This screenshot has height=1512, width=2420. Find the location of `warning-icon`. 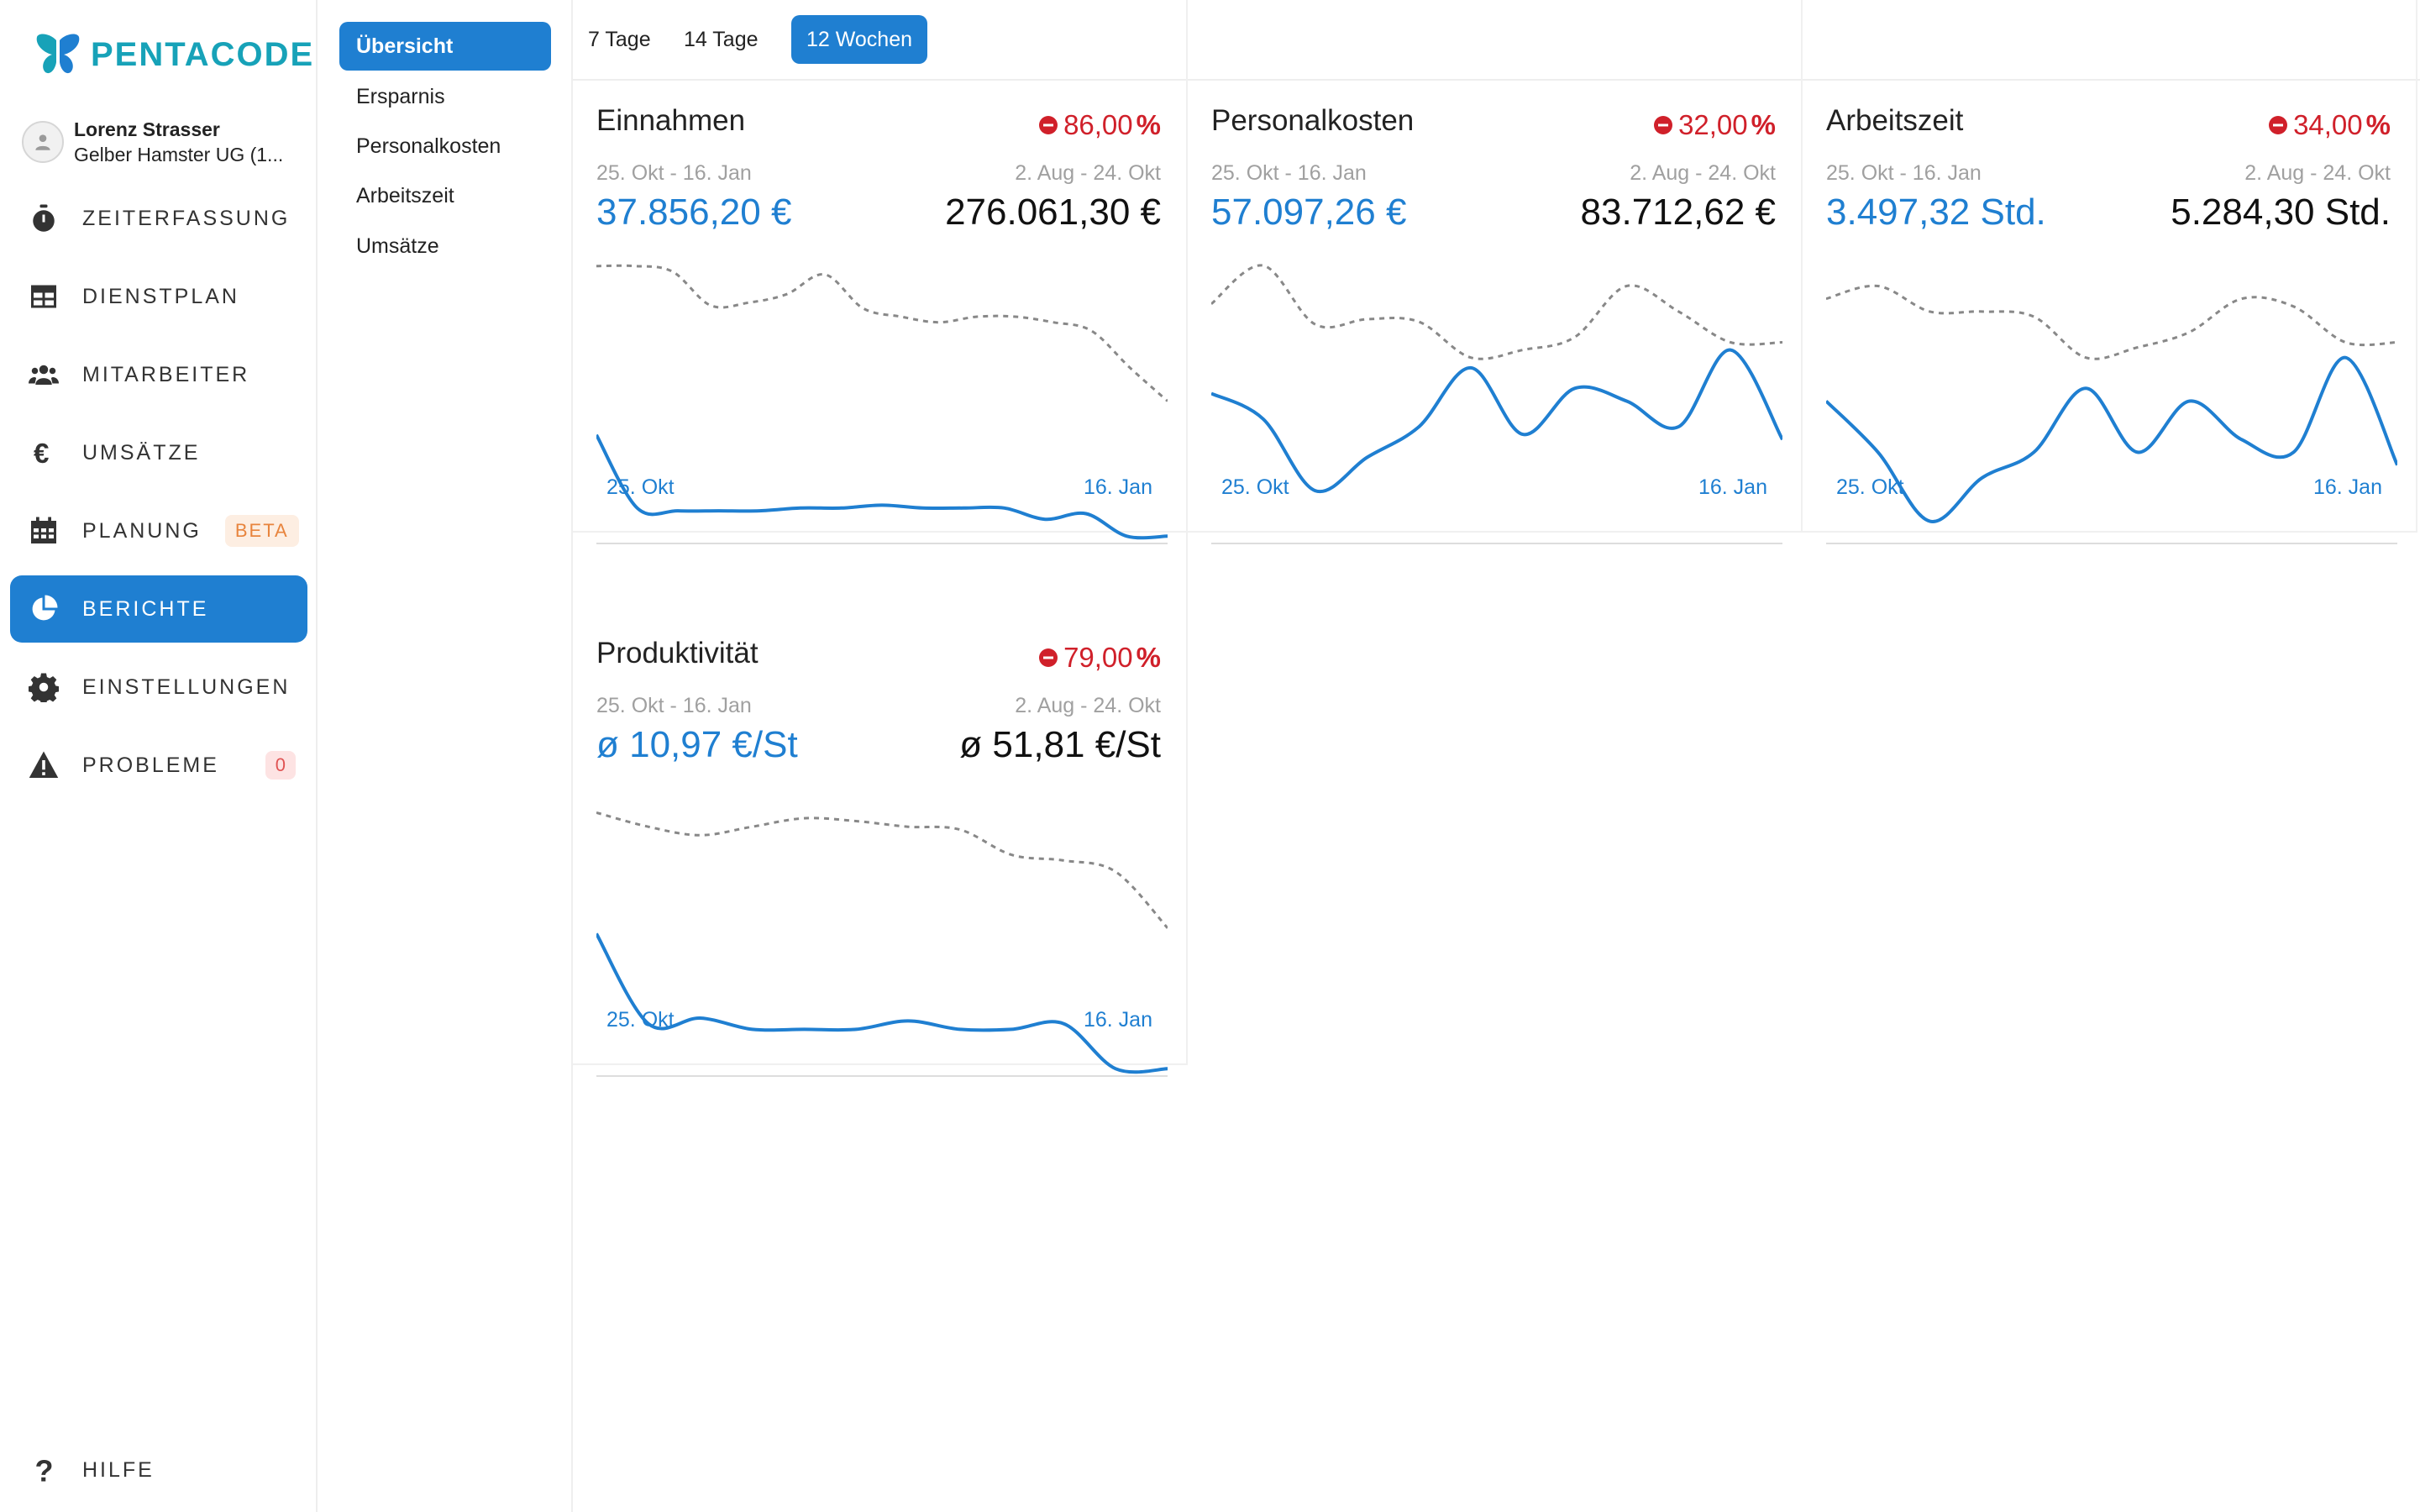

warning-icon is located at coordinates (43, 765).